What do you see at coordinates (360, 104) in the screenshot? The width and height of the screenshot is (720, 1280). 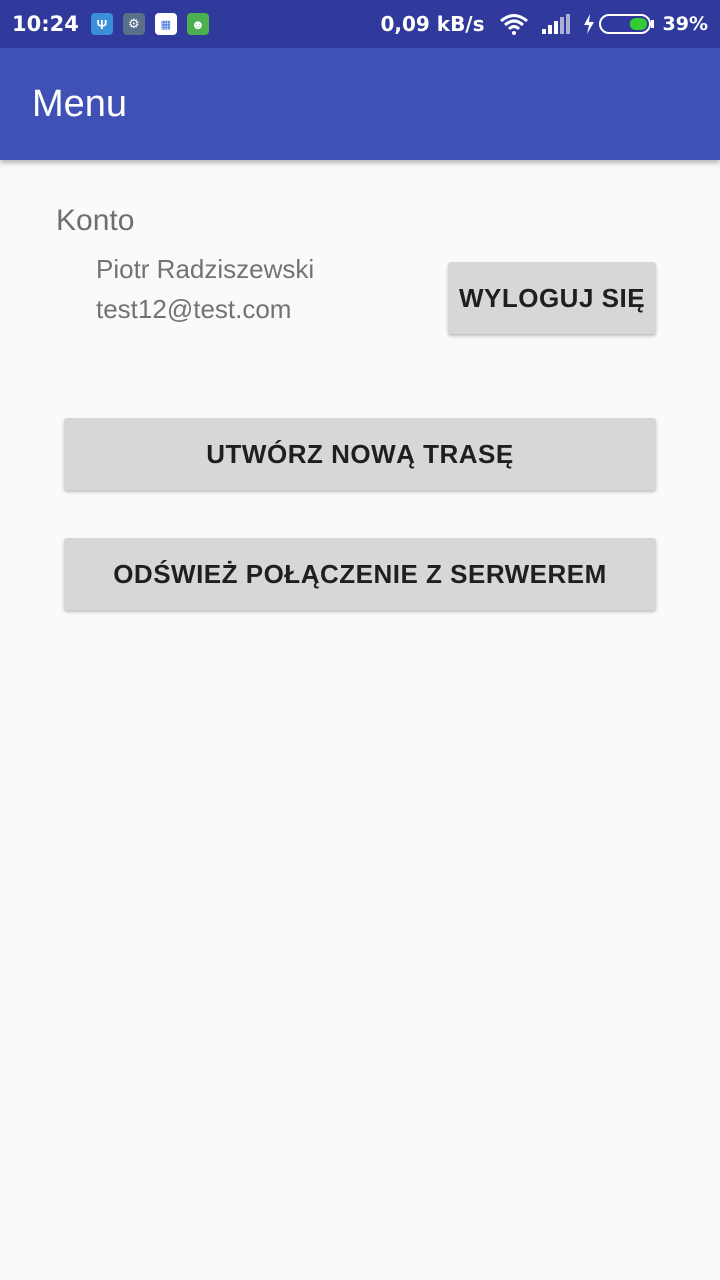 I see `app-bar: Menu` at bounding box center [360, 104].